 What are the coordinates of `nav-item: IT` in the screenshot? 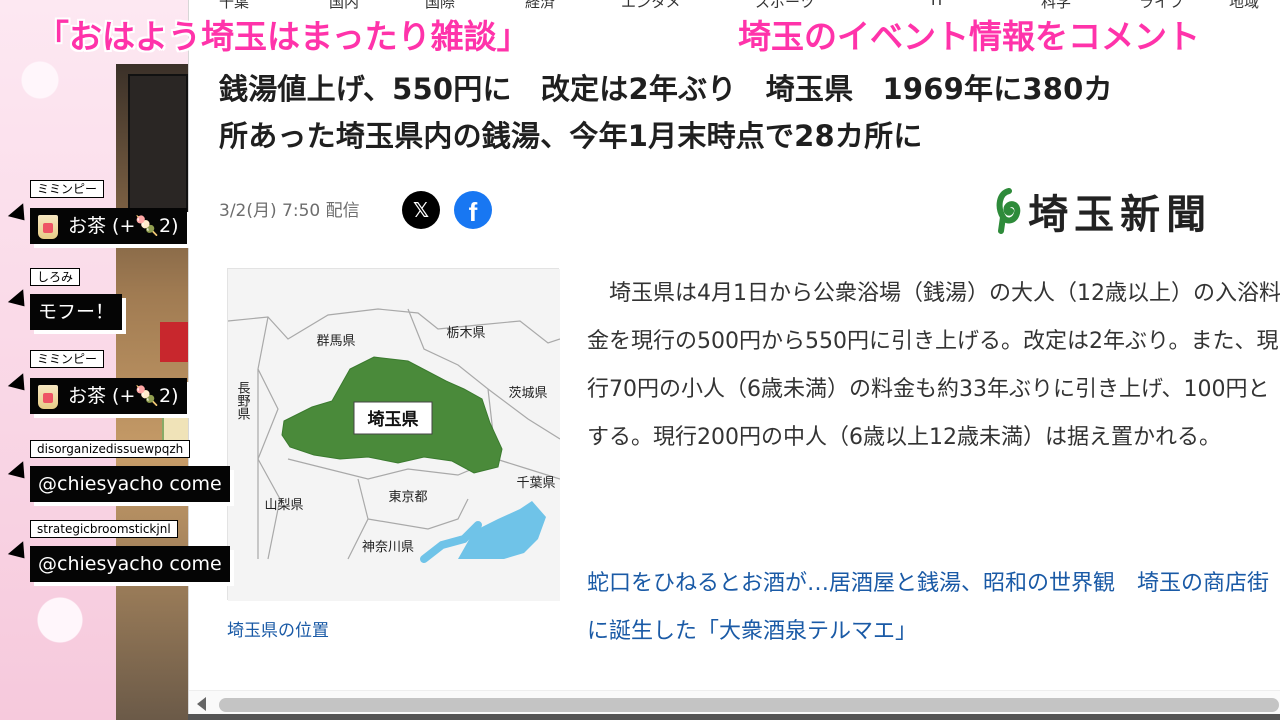 It's located at (938, 4).